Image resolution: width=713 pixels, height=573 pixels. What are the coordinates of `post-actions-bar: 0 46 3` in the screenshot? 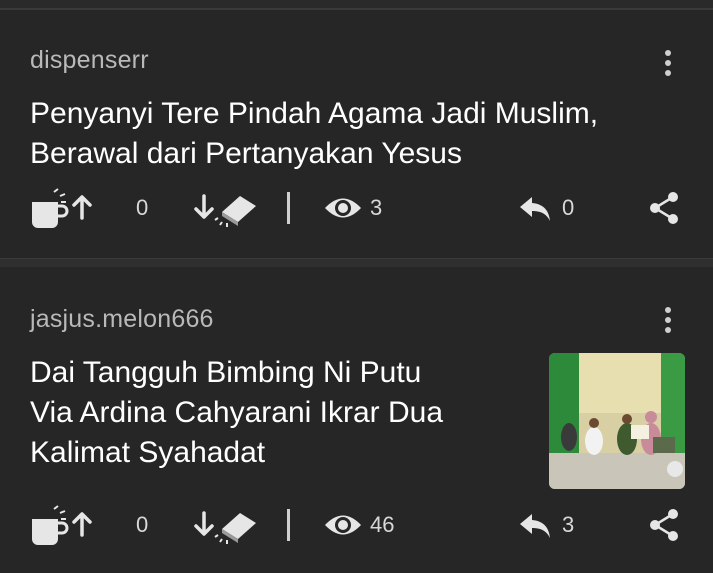 It's located at (356, 525).